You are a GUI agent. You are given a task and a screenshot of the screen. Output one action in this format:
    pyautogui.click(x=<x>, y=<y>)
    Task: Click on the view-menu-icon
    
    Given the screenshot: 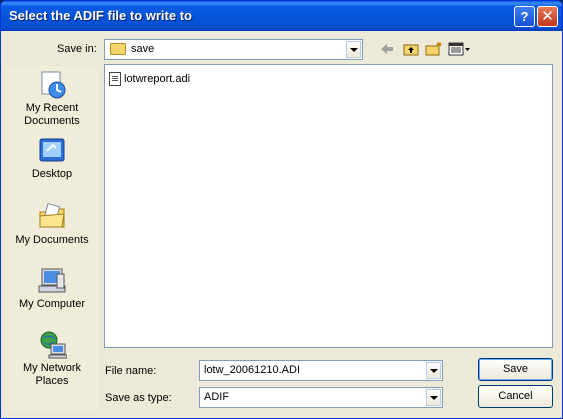 What is the action you would take?
    pyautogui.click(x=460, y=49)
    